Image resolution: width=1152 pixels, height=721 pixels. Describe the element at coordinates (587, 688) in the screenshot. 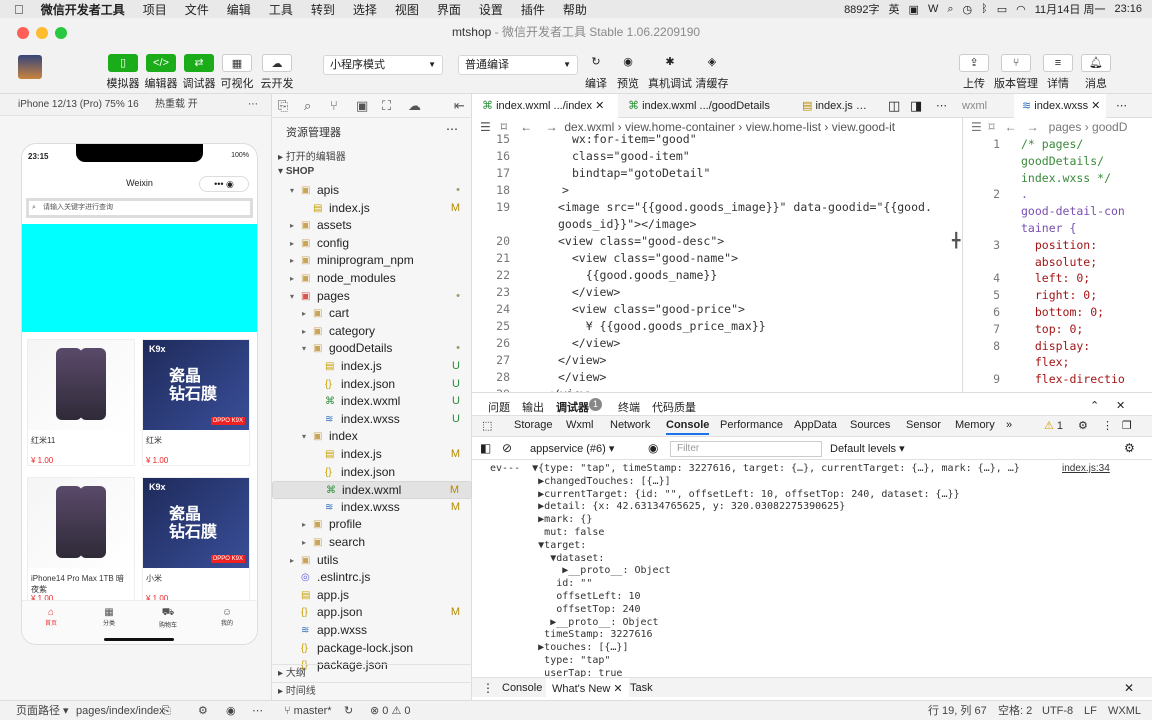

I see `drawer-tab-whatsnew: What's New ✕` at that location.